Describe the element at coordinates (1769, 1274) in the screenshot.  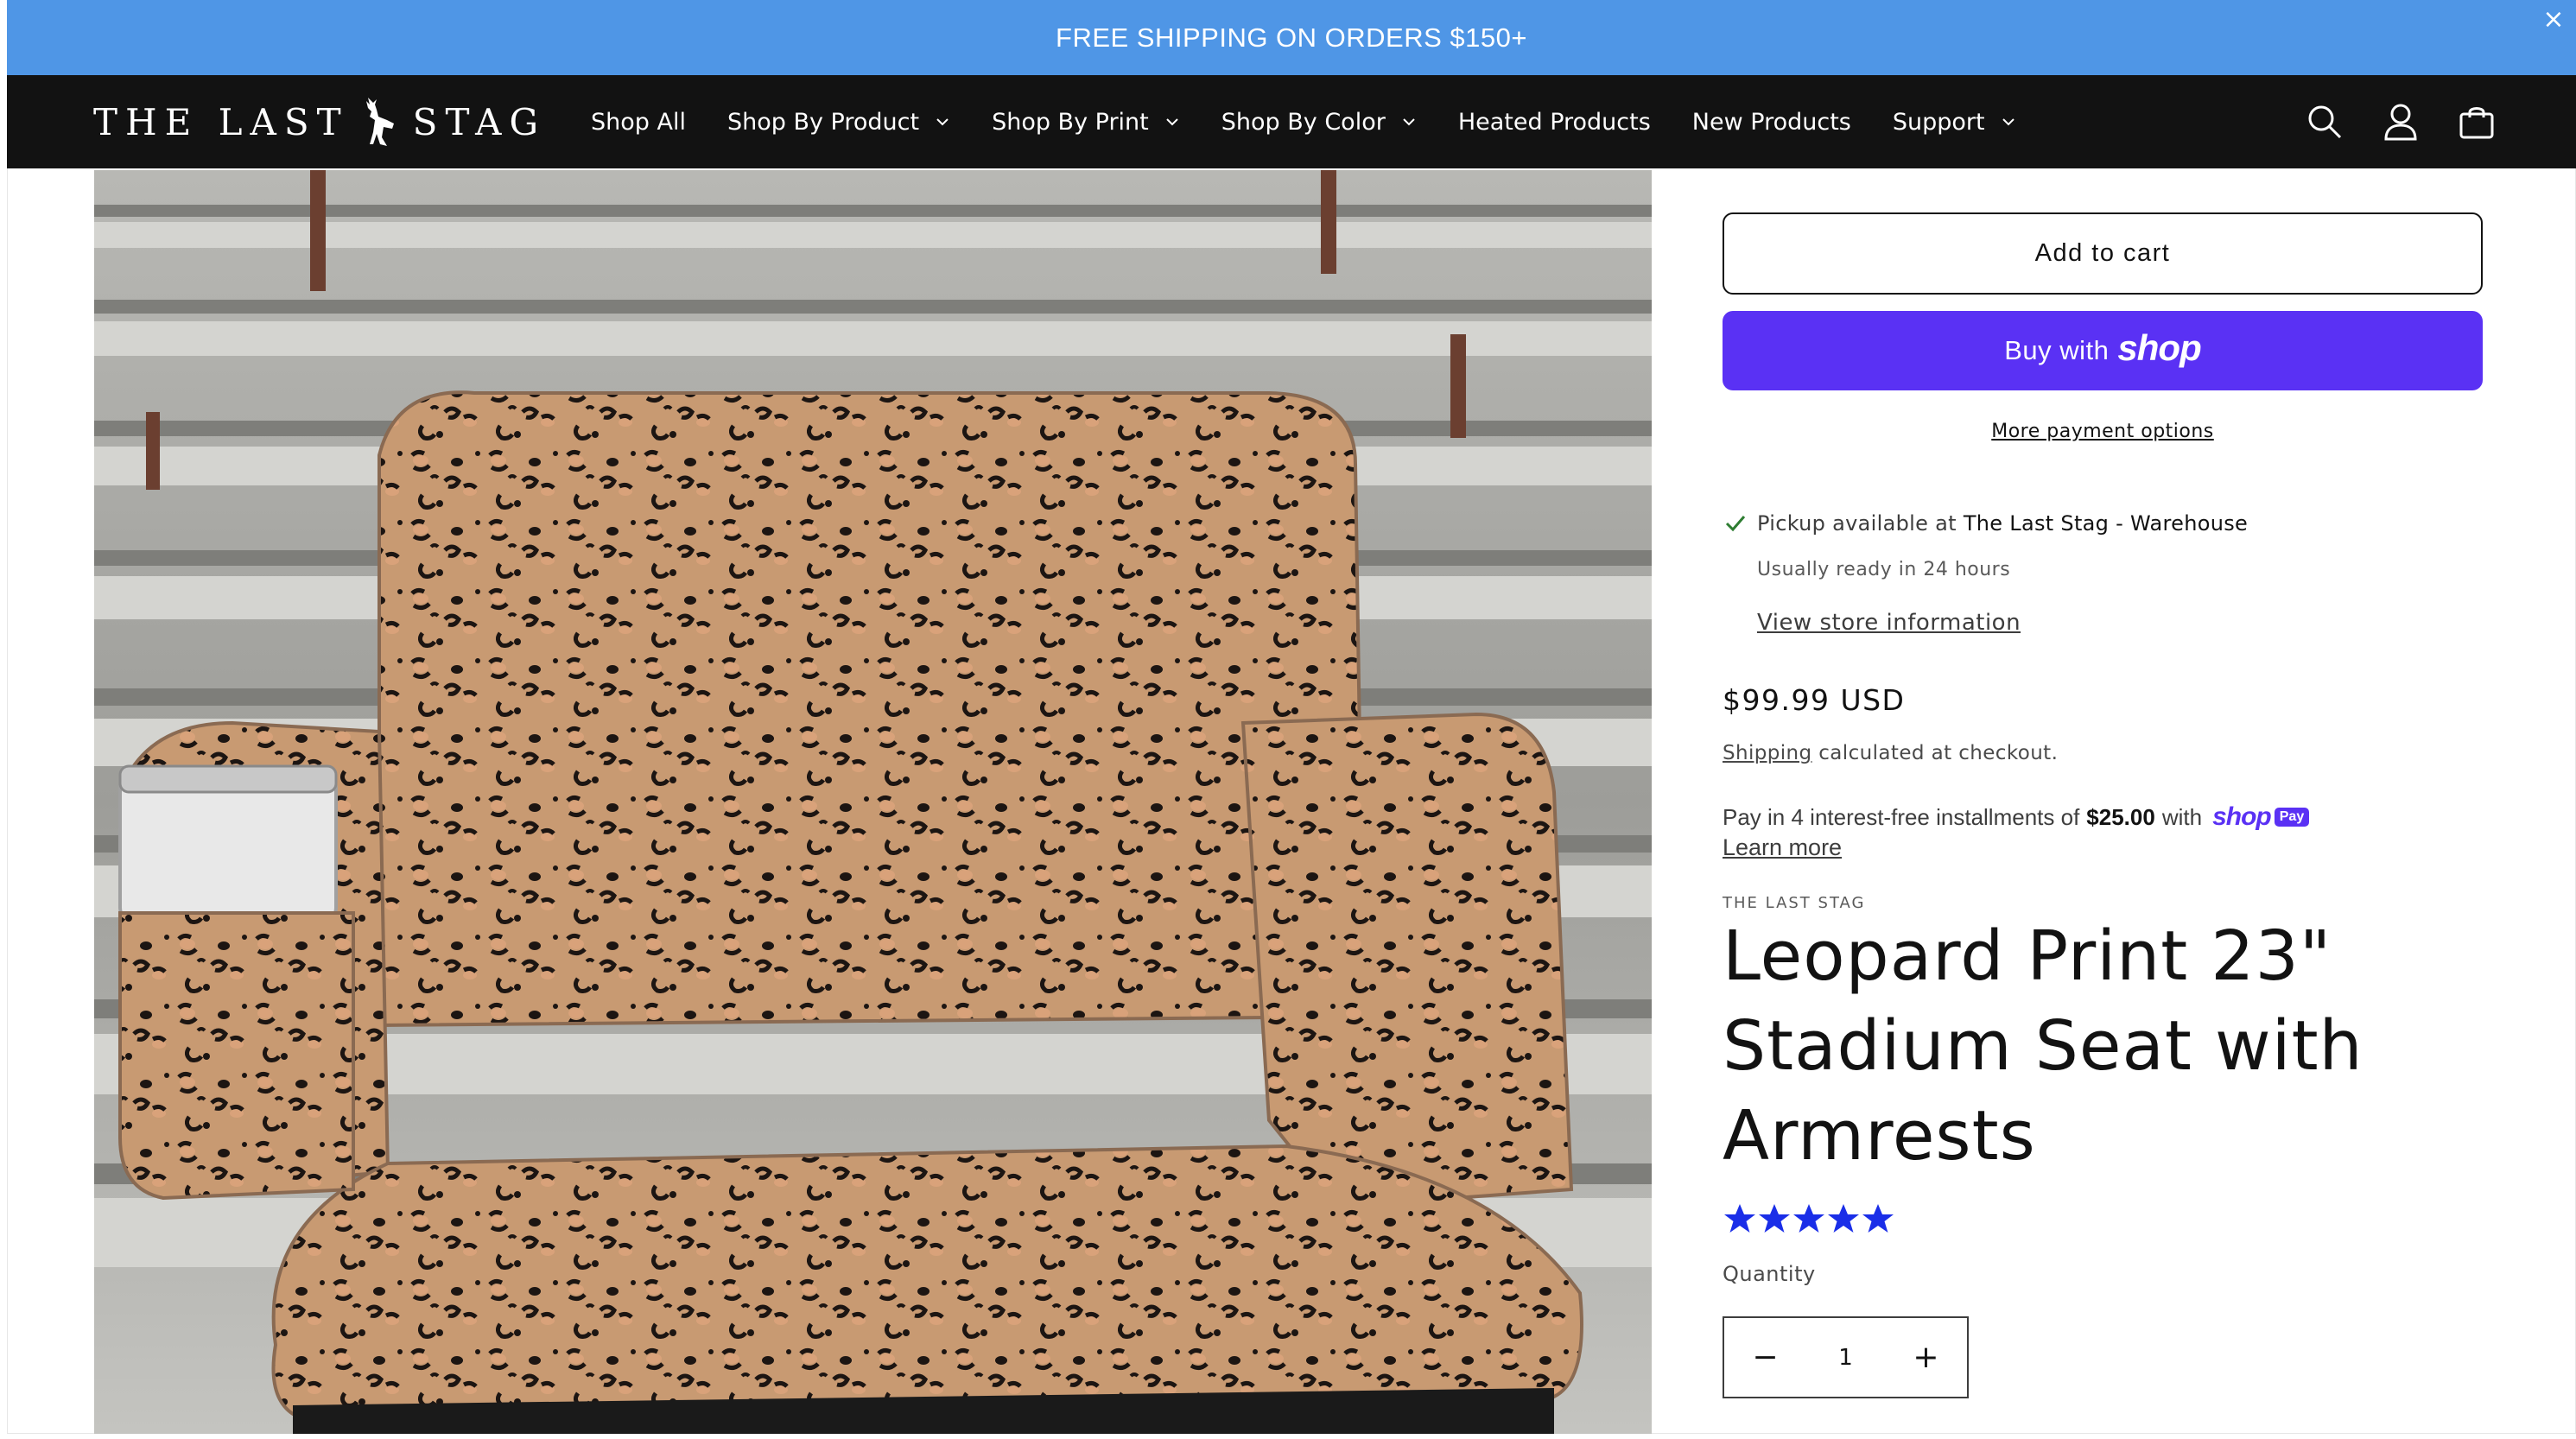
I see `quantity-label: Quantity` at that location.